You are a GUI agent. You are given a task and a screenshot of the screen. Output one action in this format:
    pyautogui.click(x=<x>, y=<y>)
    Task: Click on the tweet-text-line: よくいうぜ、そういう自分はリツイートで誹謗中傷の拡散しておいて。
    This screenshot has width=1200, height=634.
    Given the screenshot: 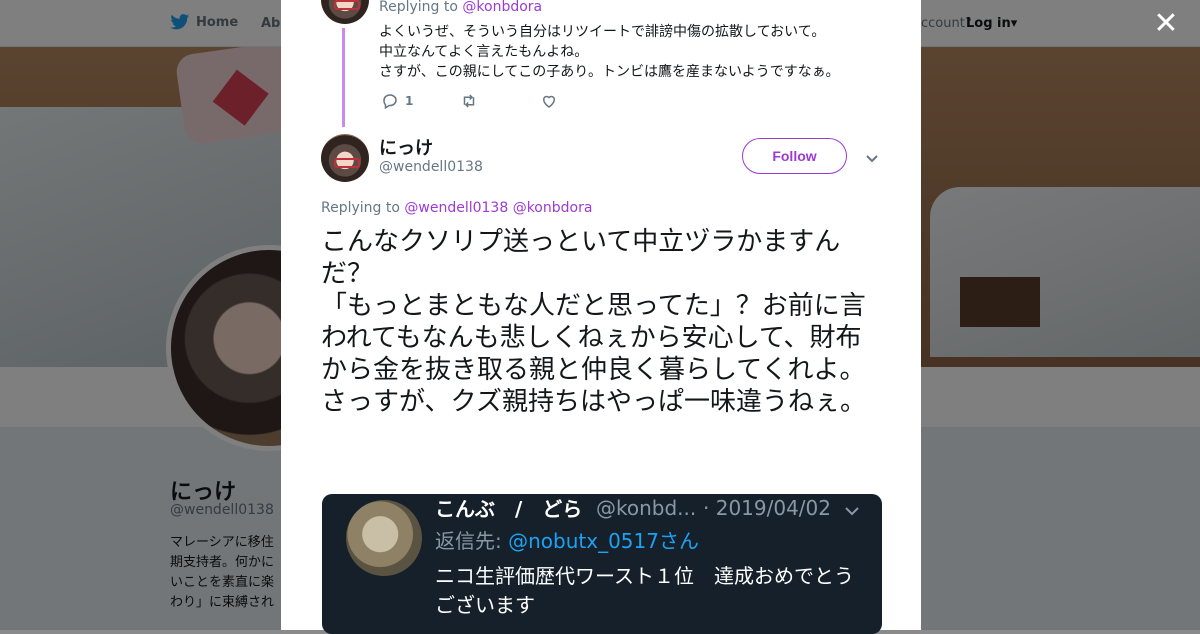 What is the action you would take?
    pyautogui.click(x=602, y=32)
    